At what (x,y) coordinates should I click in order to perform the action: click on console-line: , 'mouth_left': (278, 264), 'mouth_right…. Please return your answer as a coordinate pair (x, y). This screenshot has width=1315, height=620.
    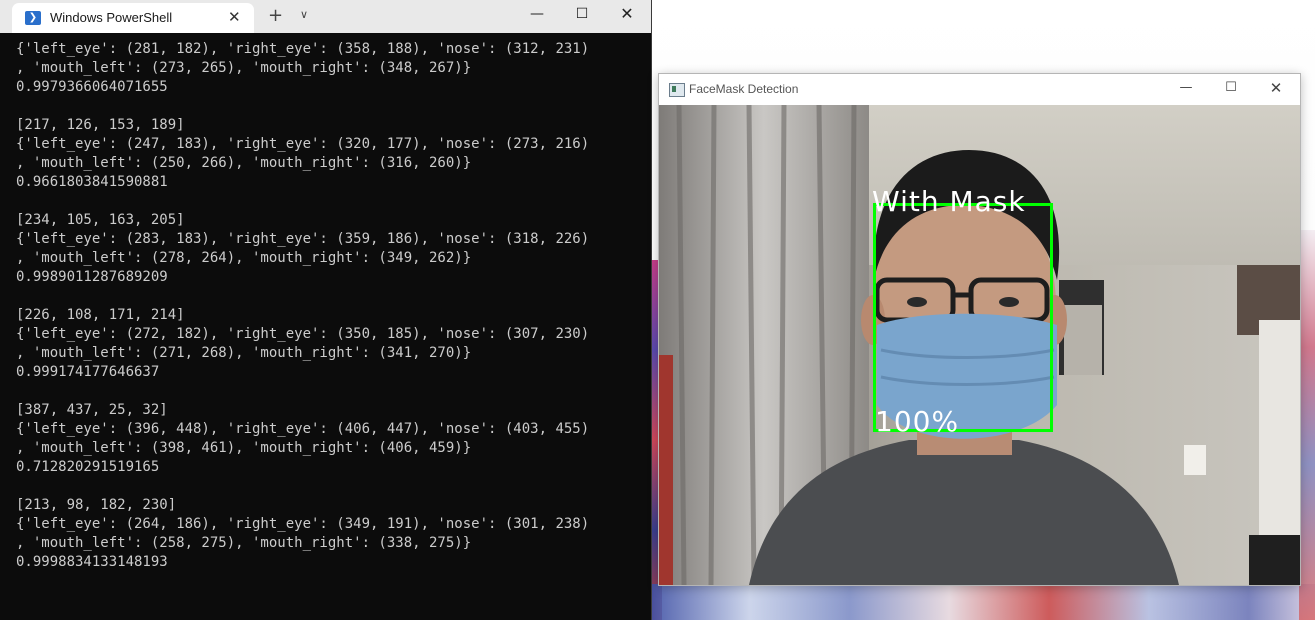
    Looking at the image, I should click on (244, 258).